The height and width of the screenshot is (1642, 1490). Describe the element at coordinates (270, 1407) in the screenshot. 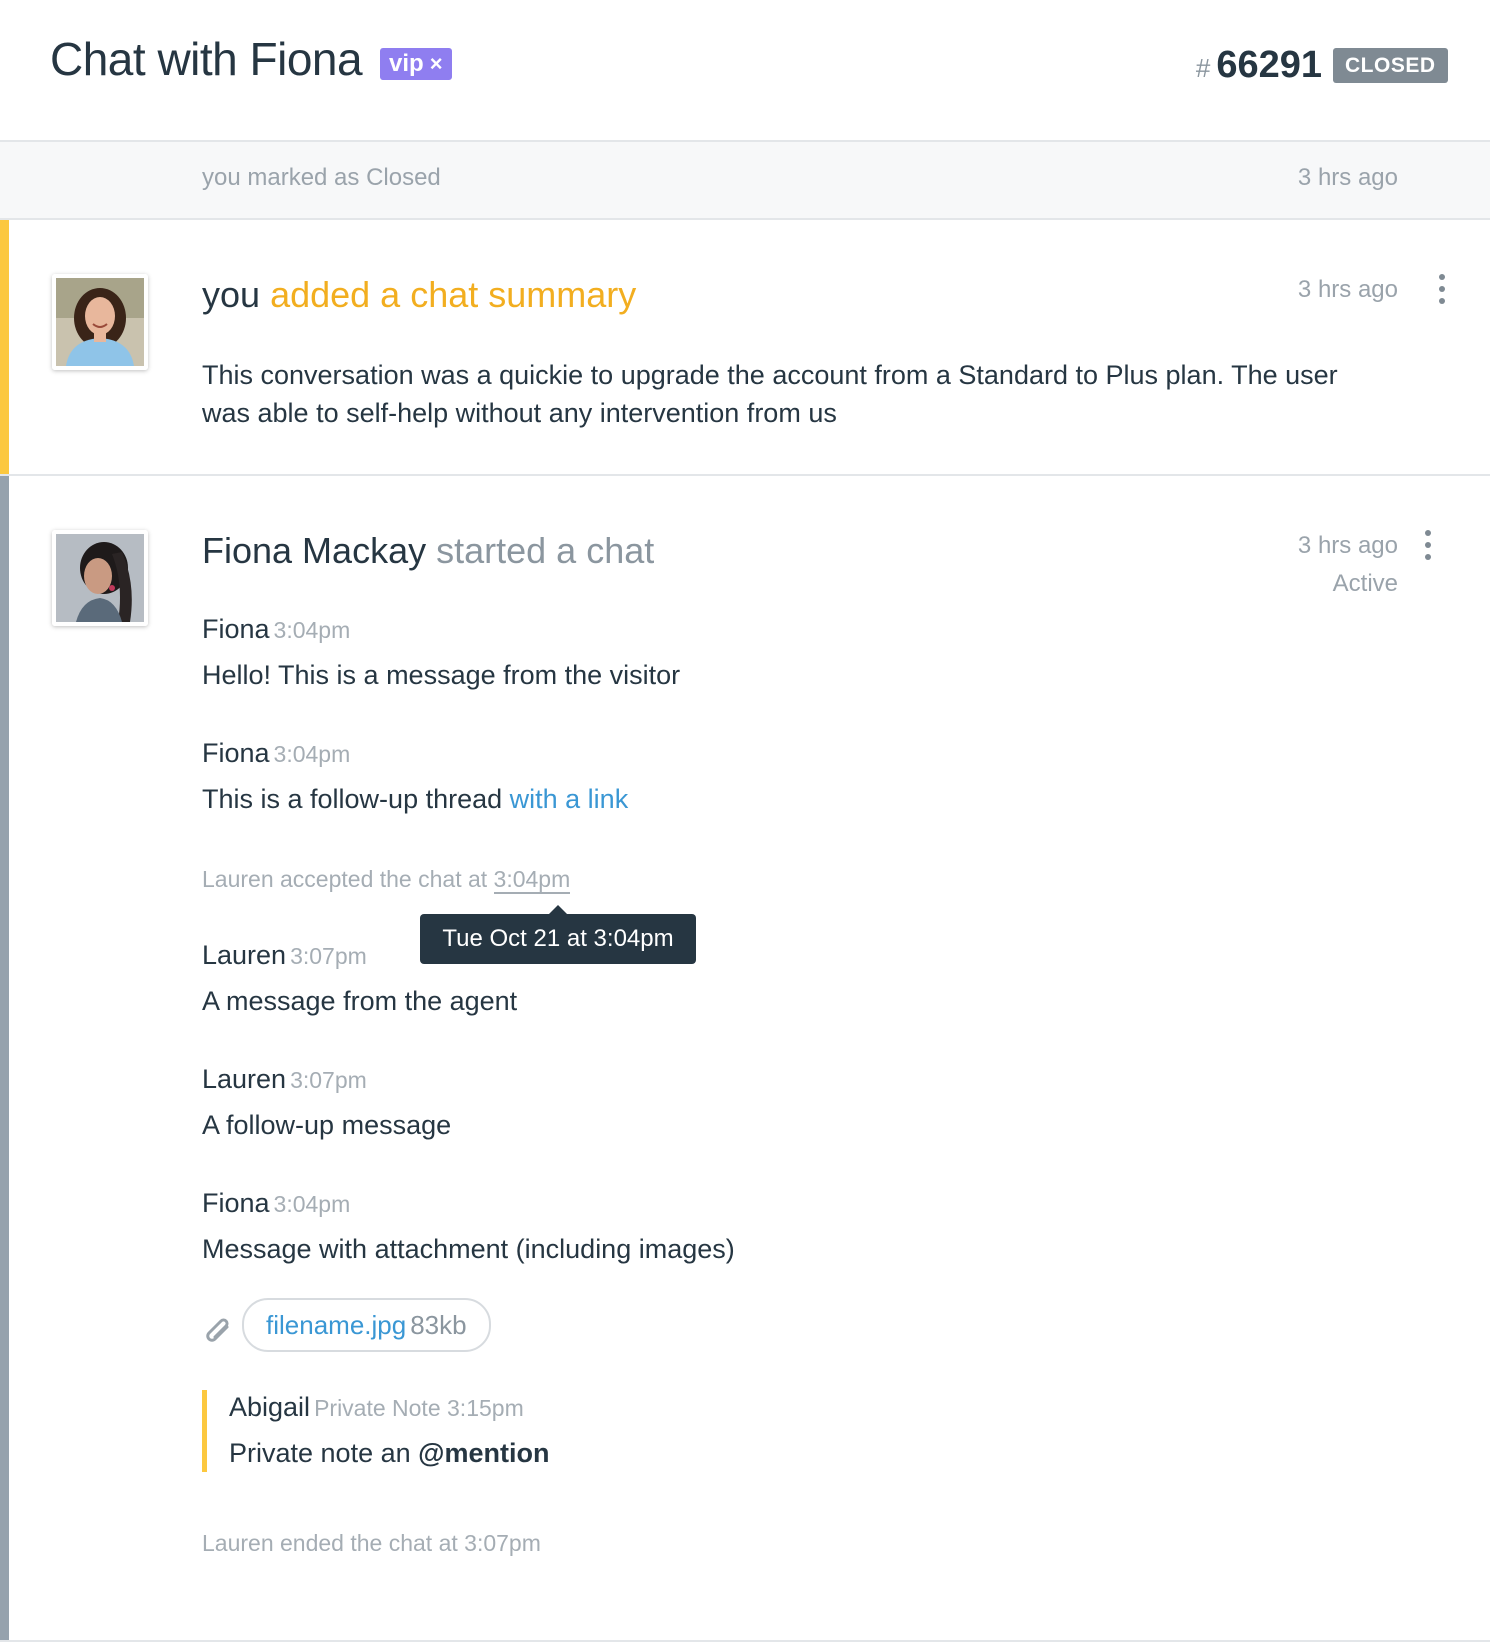

I see `author-name: Abigail` at that location.